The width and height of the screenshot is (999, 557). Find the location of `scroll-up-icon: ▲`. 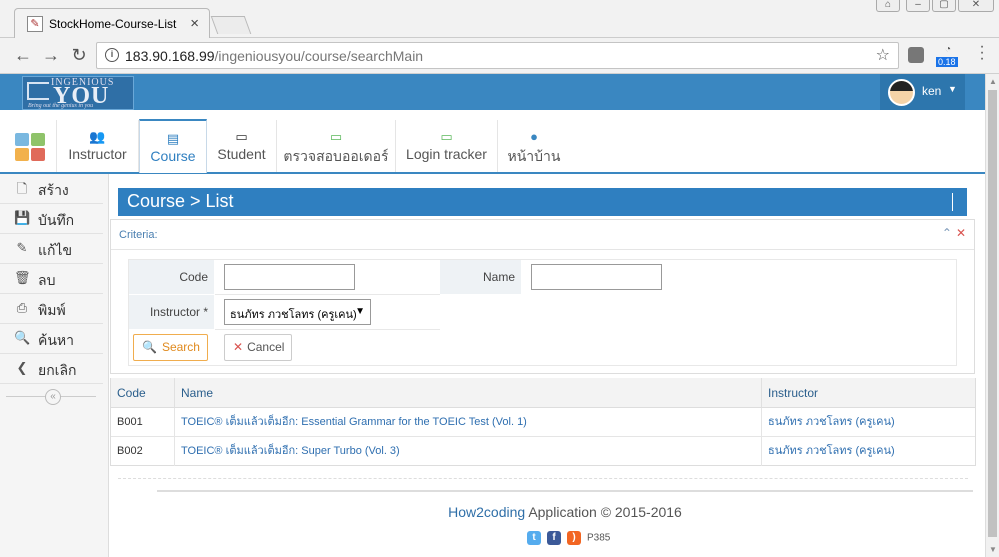

scroll-up-icon: ▲ is located at coordinates (993, 81).